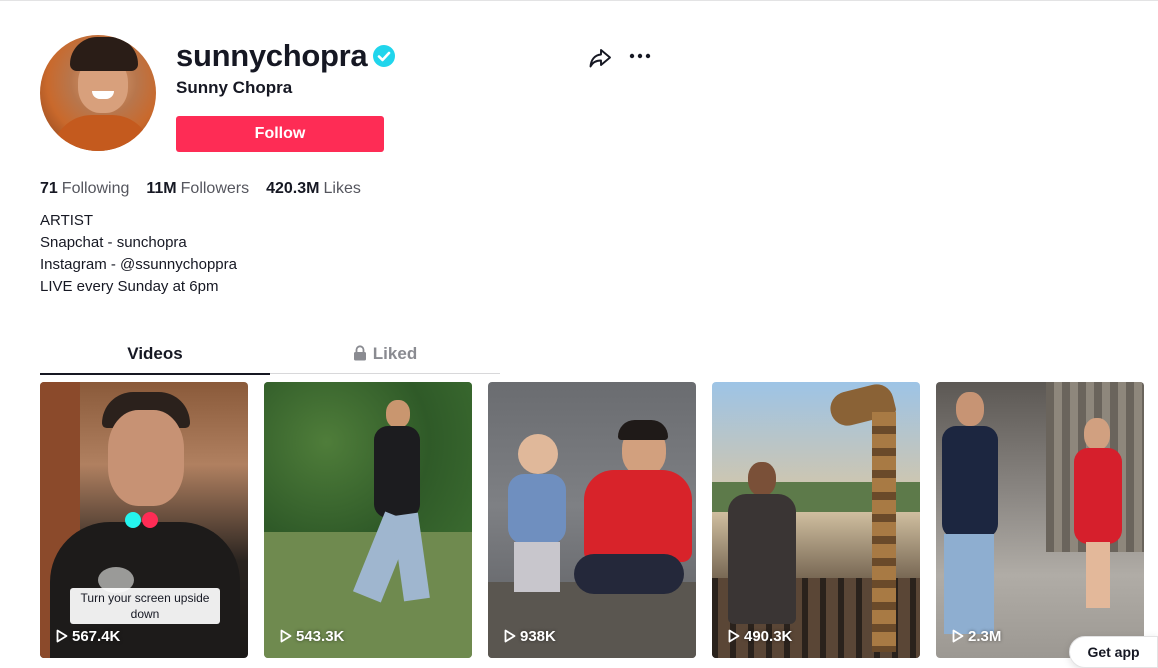  Describe the element at coordinates (760, 637) in the screenshot. I see `view-count: 490.3K` at that location.